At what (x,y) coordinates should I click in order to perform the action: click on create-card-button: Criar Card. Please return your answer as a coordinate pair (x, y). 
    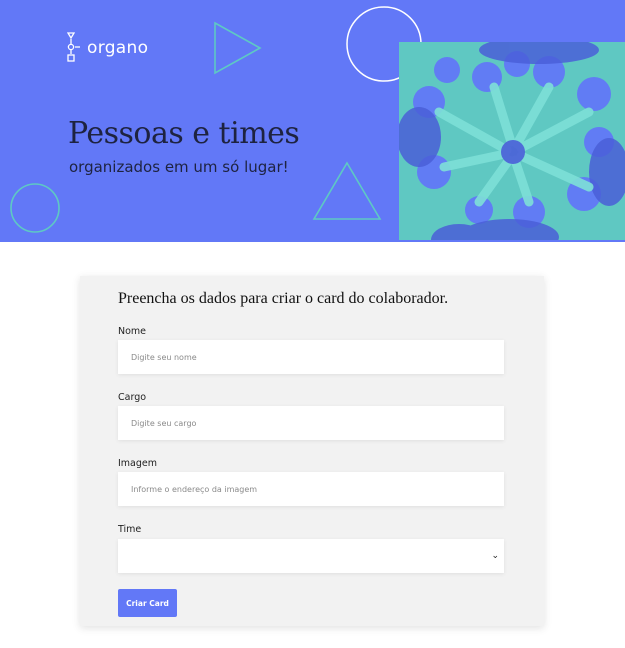
    Looking at the image, I should click on (147, 603).